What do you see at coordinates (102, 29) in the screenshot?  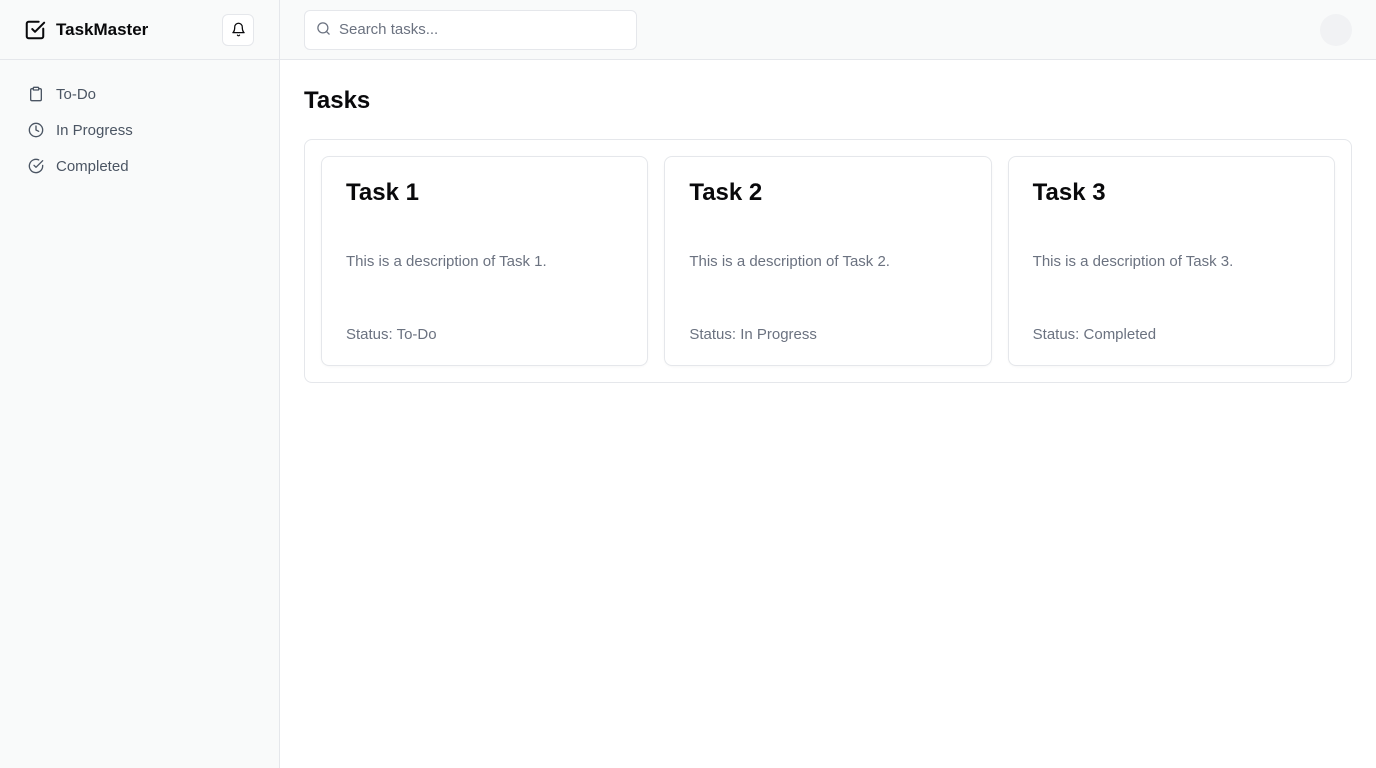 I see `app-name: TaskMaster` at bounding box center [102, 29].